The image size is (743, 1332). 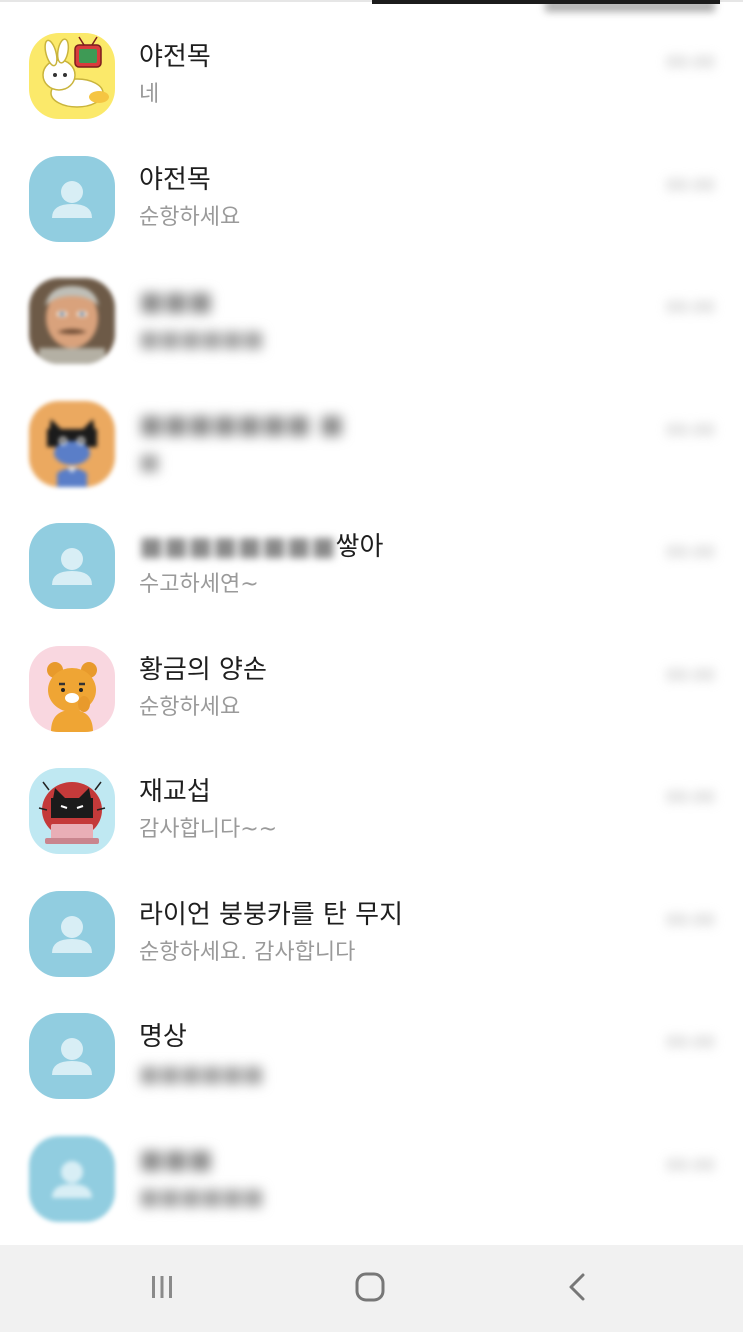 I want to click on chat-last-message: 수고하세연~, so click(x=199, y=584).